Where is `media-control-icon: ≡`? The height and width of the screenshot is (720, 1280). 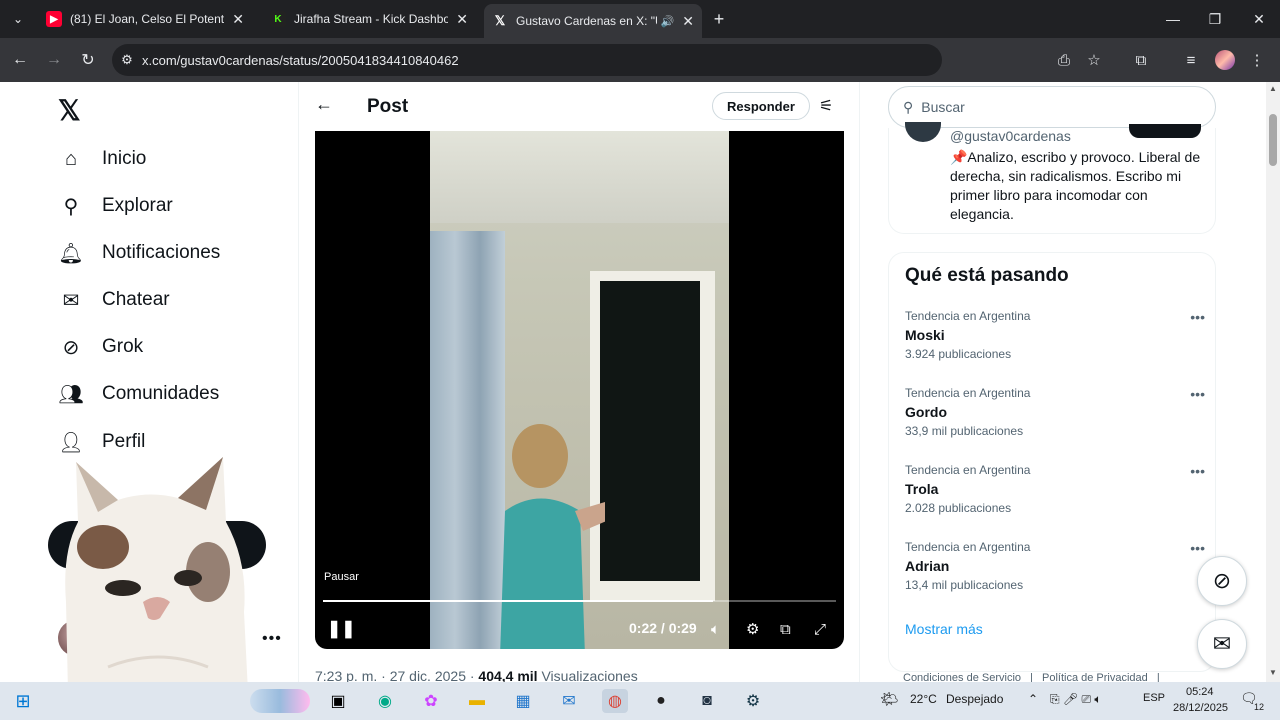 media-control-icon: ≡ is located at coordinates (1191, 60).